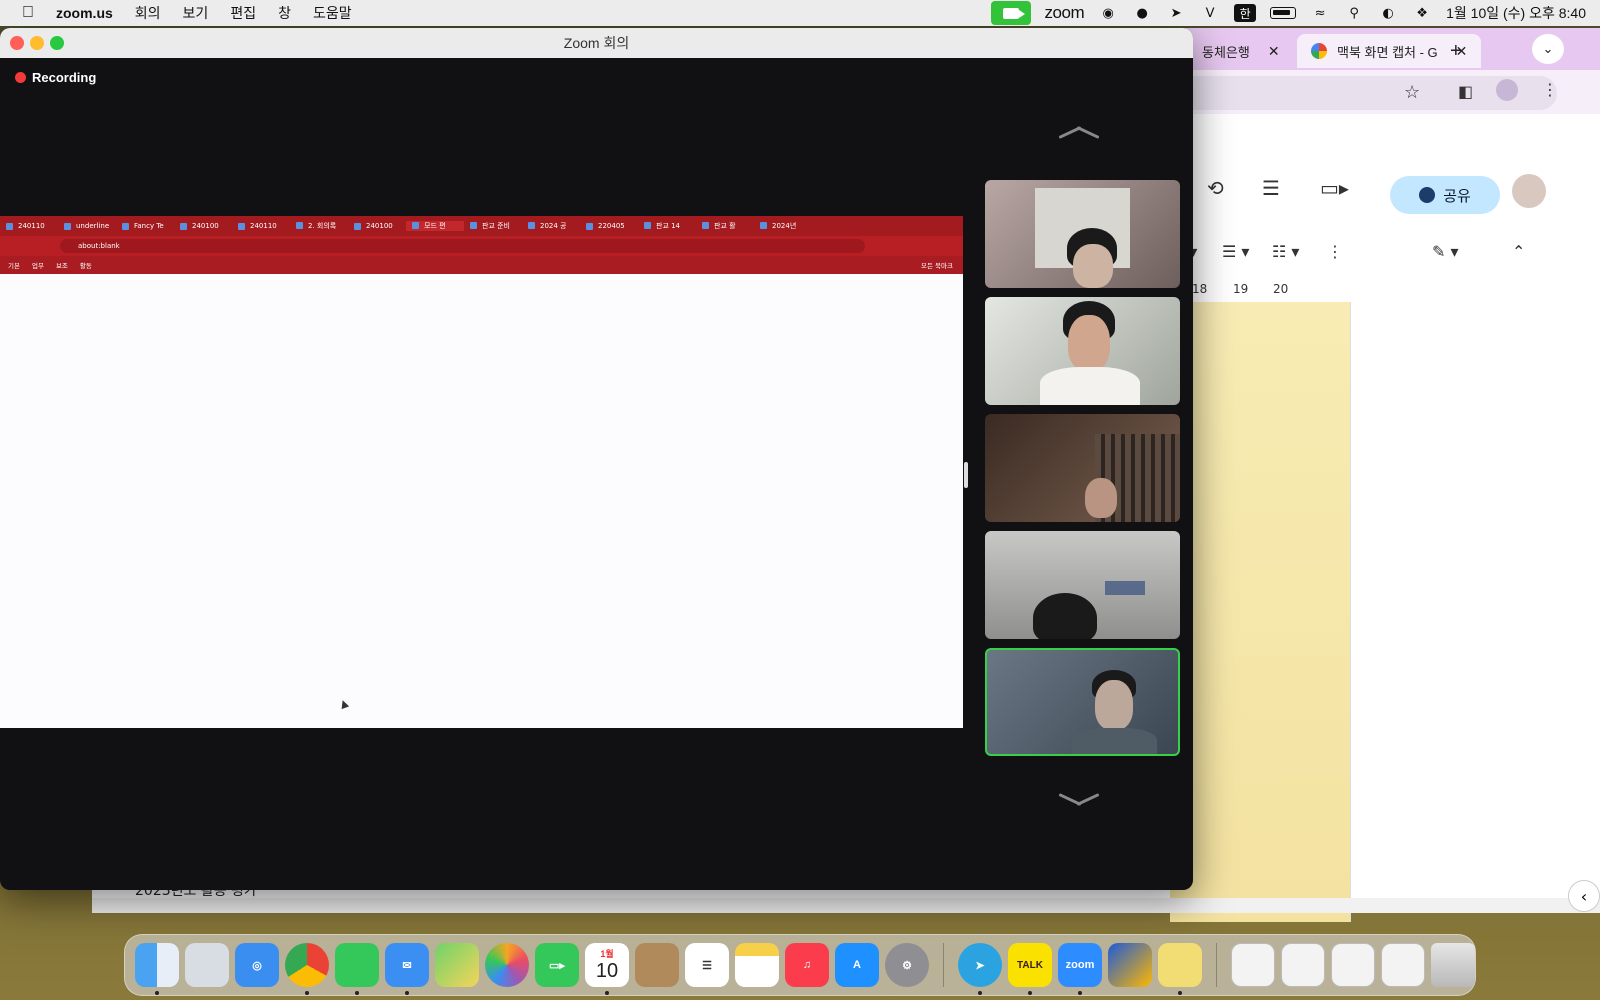  Describe the element at coordinates (1335, 251) in the screenshot. I see `more-toolbar-icon: ⋮` at that location.